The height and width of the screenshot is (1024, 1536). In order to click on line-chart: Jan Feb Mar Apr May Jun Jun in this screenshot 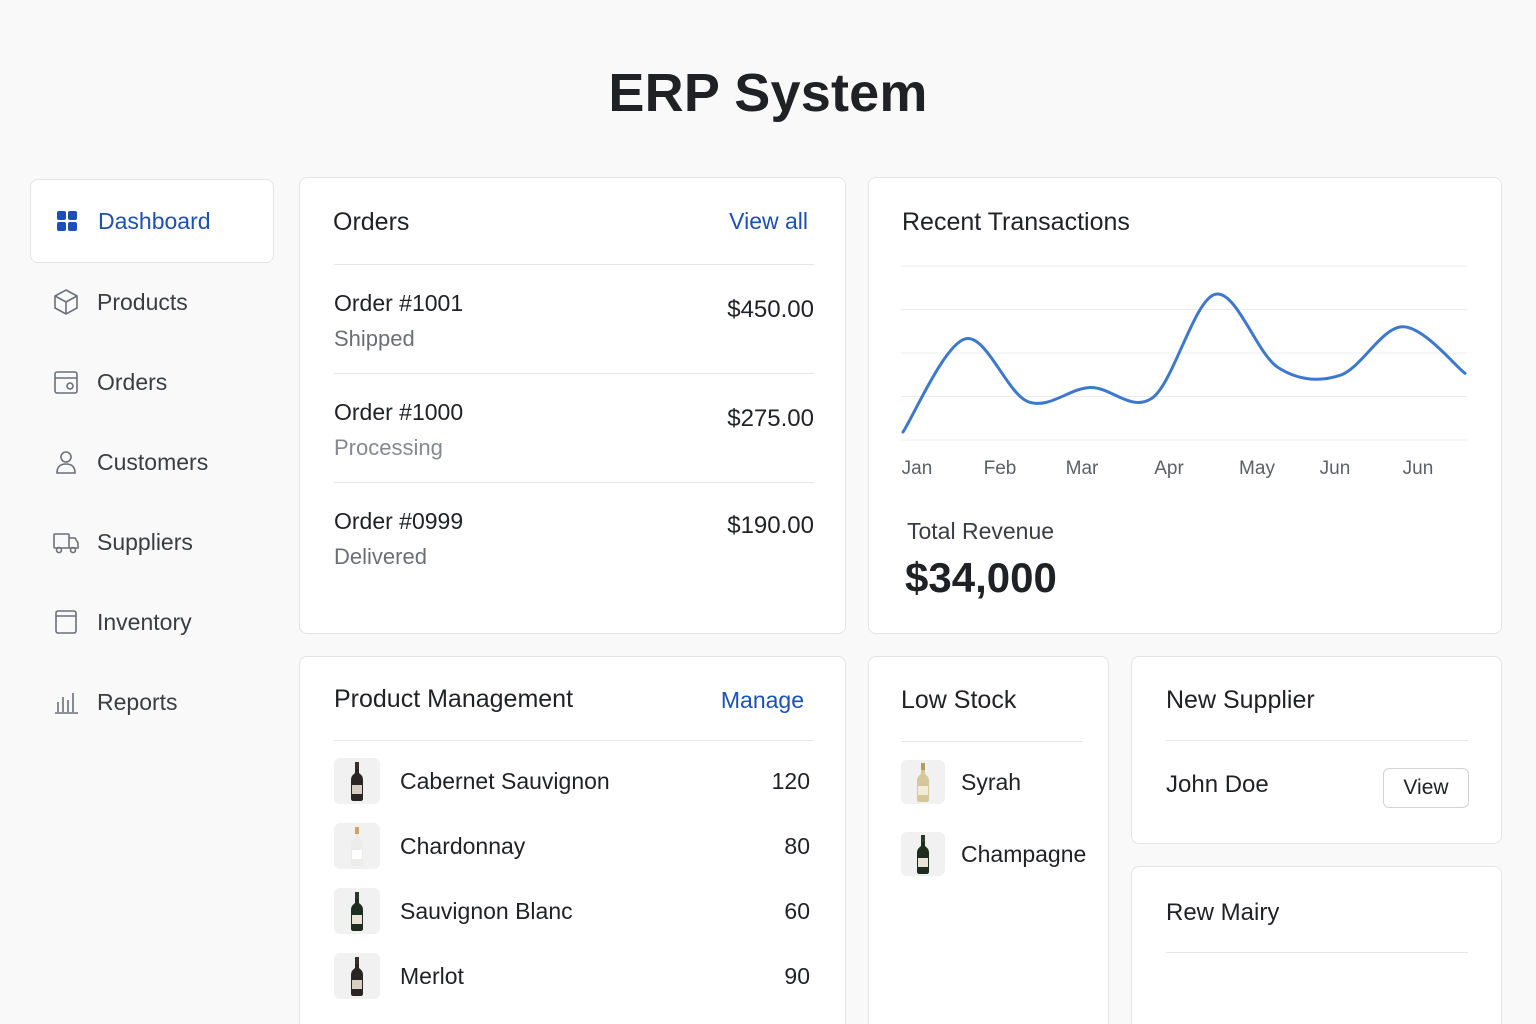, I will do `click(1184, 372)`.